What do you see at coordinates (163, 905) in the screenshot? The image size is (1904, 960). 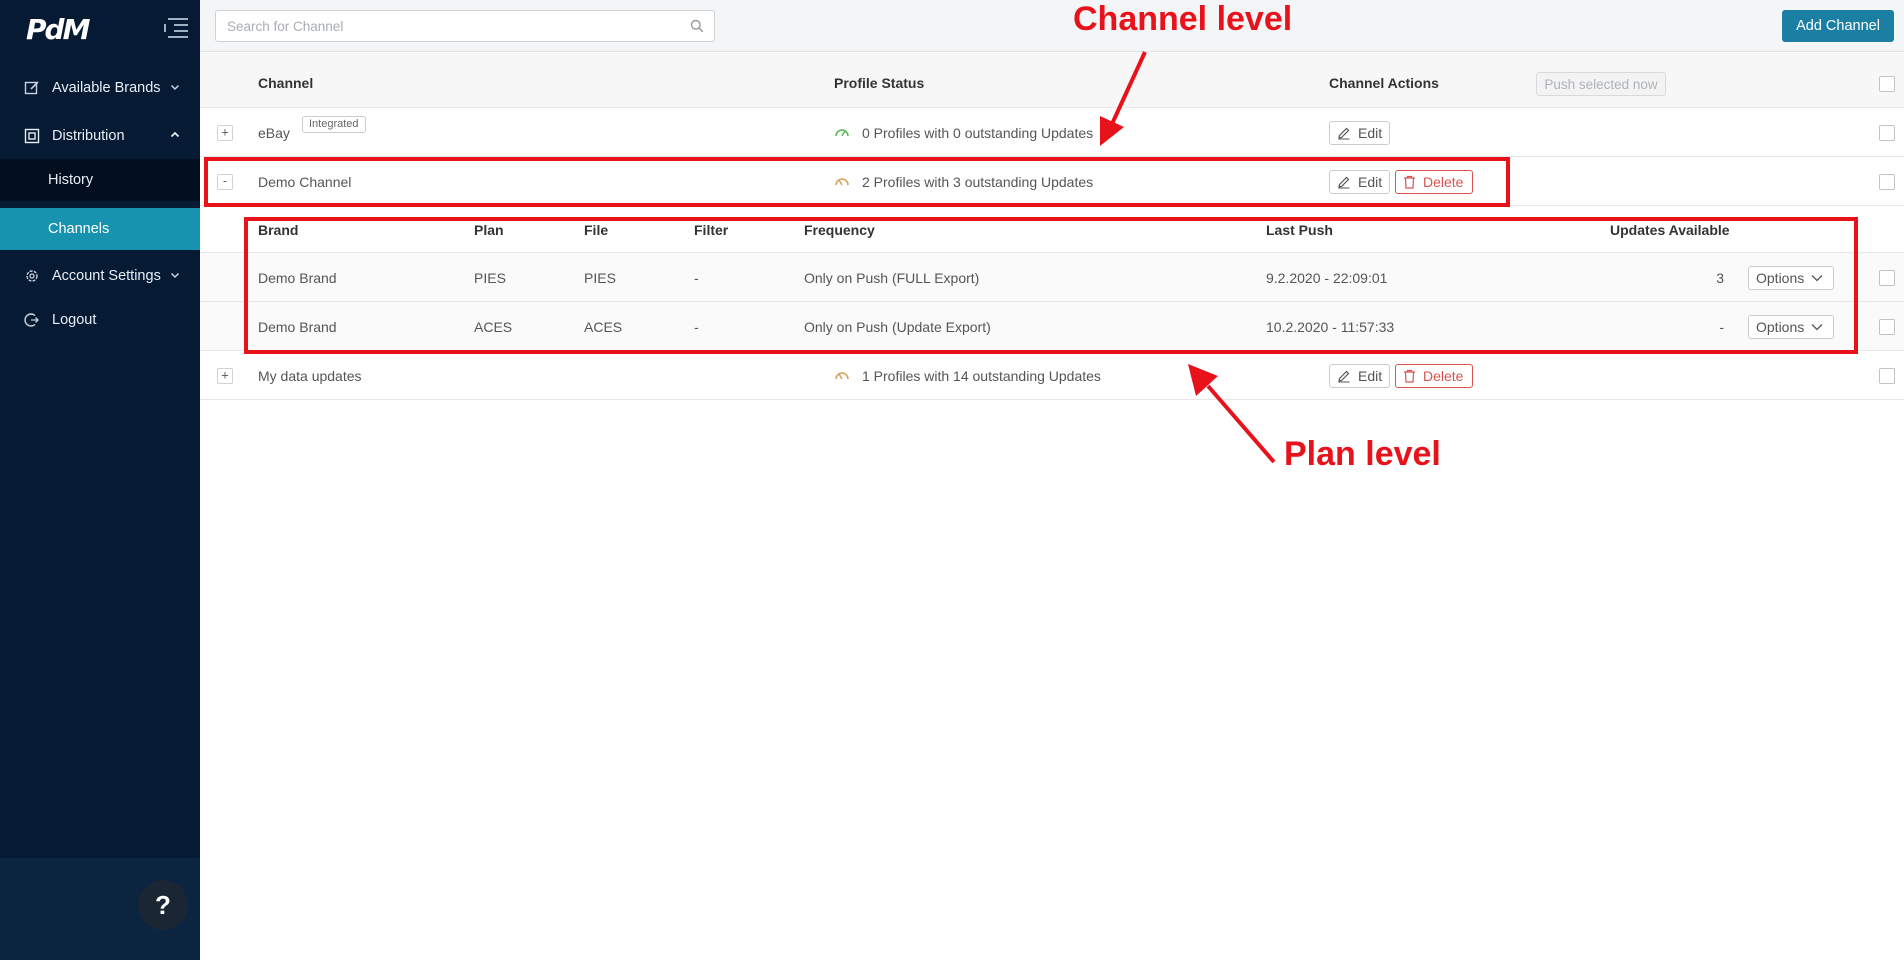 I see `help-button: ?` at bounding box center [163, 905].